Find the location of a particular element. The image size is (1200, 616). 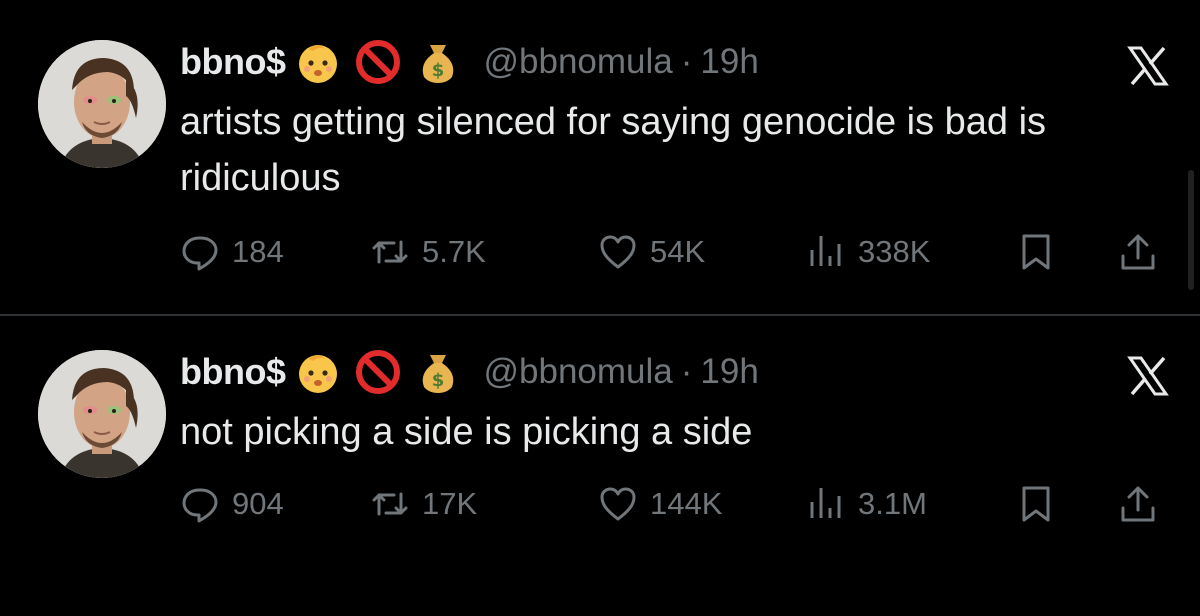

views-button: 338K is located at coordinates (868, 252).